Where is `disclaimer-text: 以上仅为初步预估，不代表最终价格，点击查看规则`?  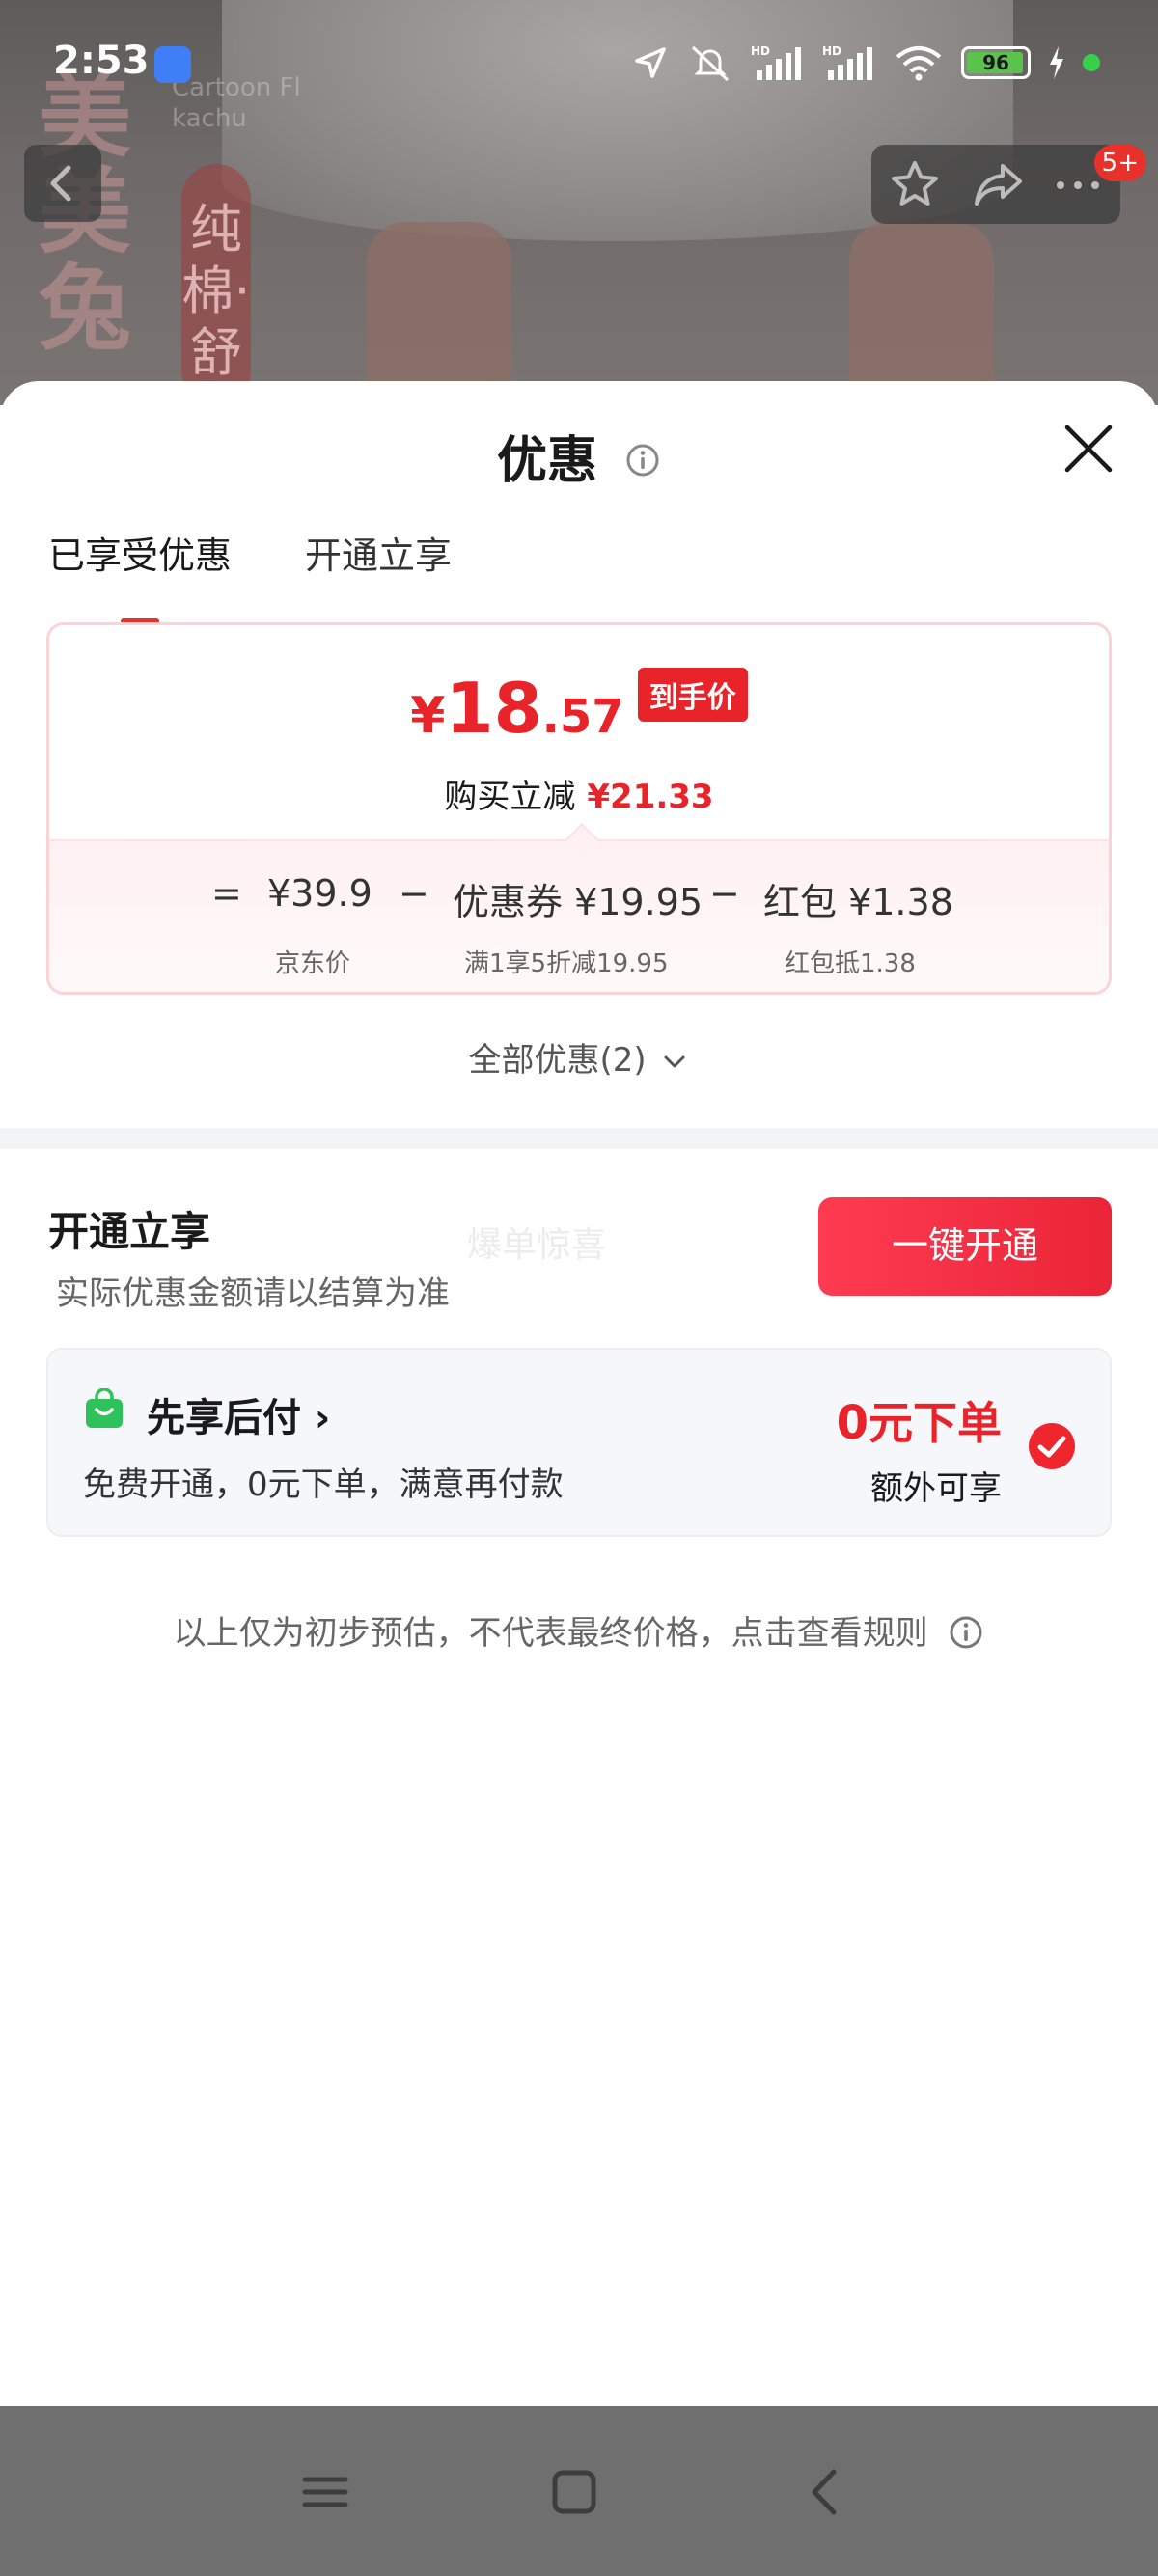
disclaimer-text: 以上仅为初步预估，不代表最终价格，点击查看规则 is located at coordinates (550, 1634).